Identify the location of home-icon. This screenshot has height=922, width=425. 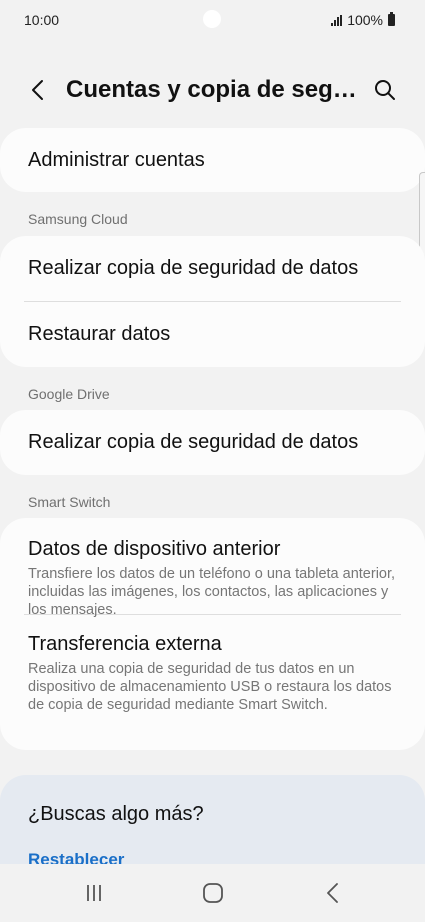
(213, 893).